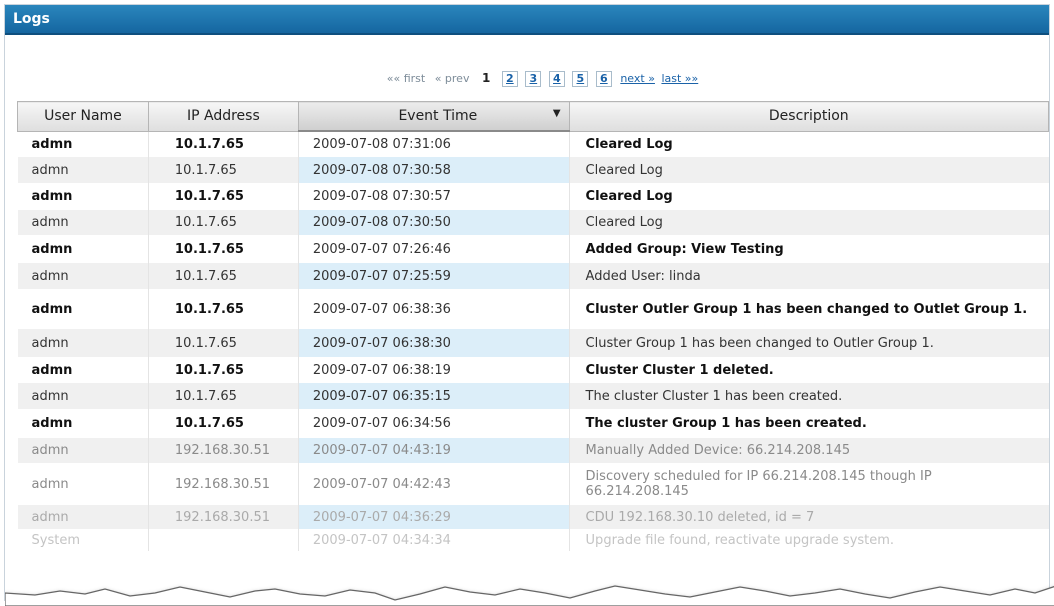 The width and height of the screenshot is (1054, 606). What do you see at coordinates (452, 78) in the screenshot?
I see `pager-prev-link: « prev` at bounding box center [452, 78].